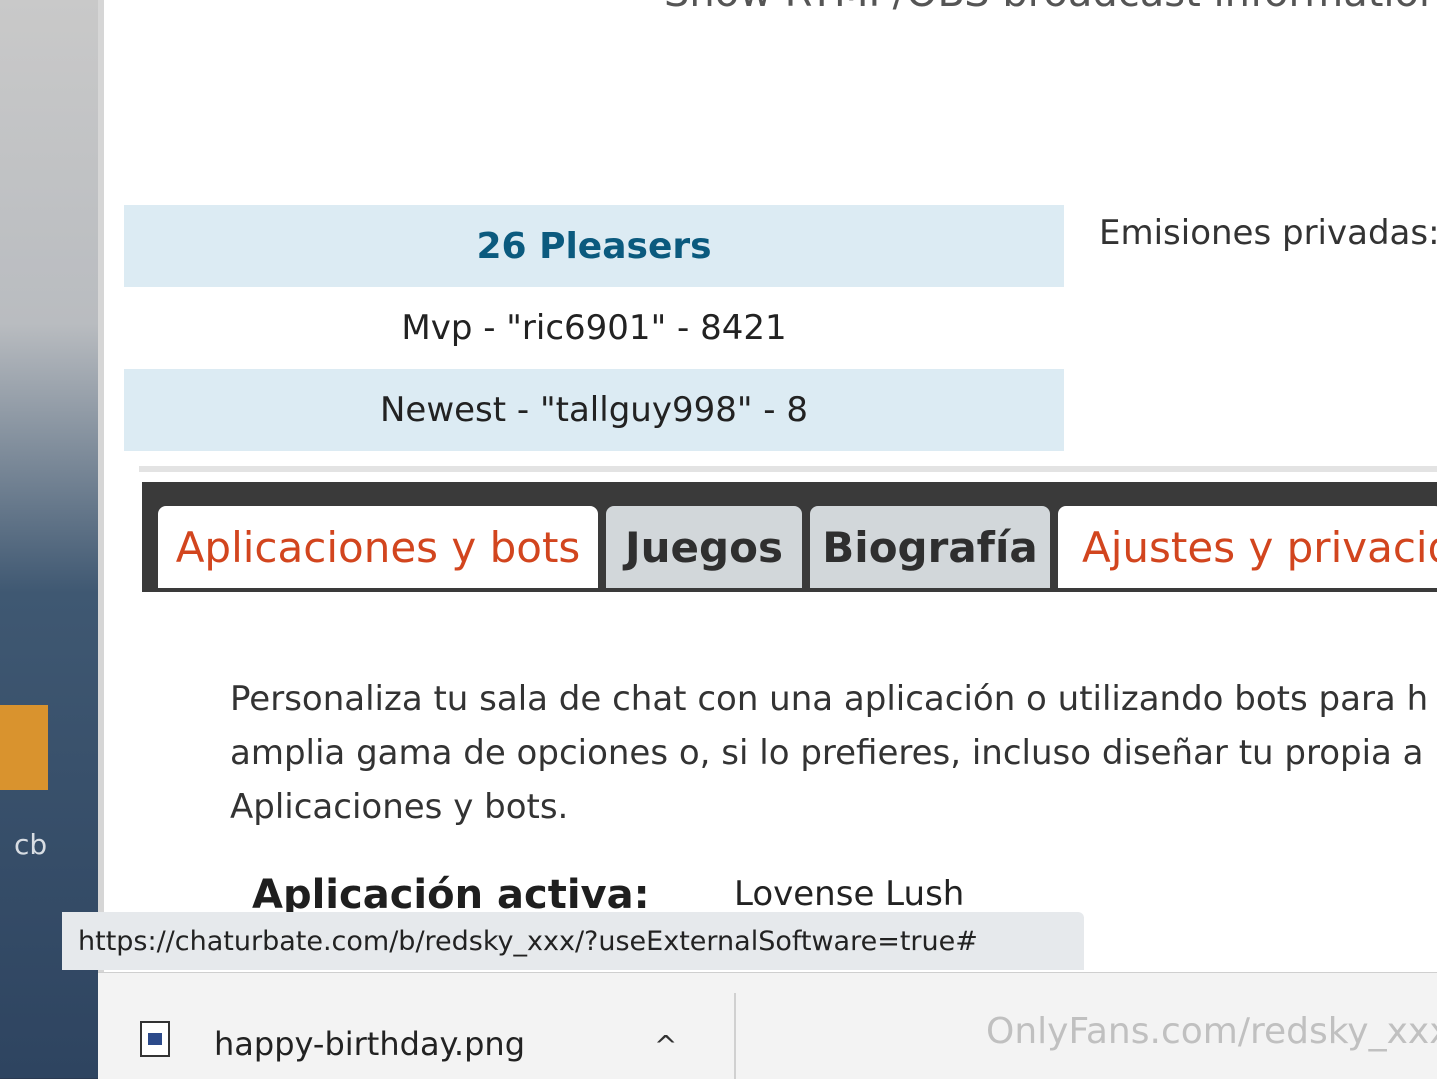 This screenshot has width=1437, height=1079. Describe the element at coordinates (735, 1036) in the screenshot. I see `download-divider` at that location.